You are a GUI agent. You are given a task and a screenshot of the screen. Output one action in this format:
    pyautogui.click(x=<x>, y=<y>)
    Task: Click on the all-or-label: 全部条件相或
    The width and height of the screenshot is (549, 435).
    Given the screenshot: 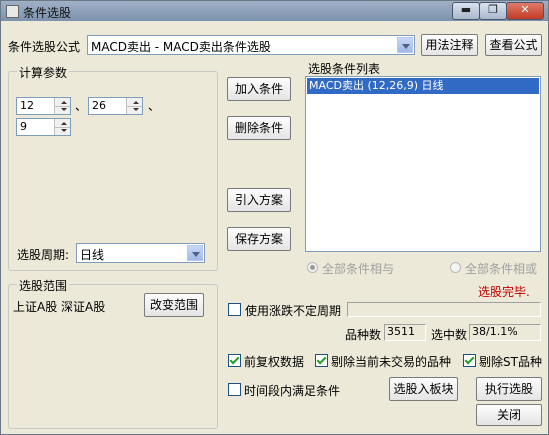 What is the action you would take?
    pyautogui.click(x=501, y=269)
    